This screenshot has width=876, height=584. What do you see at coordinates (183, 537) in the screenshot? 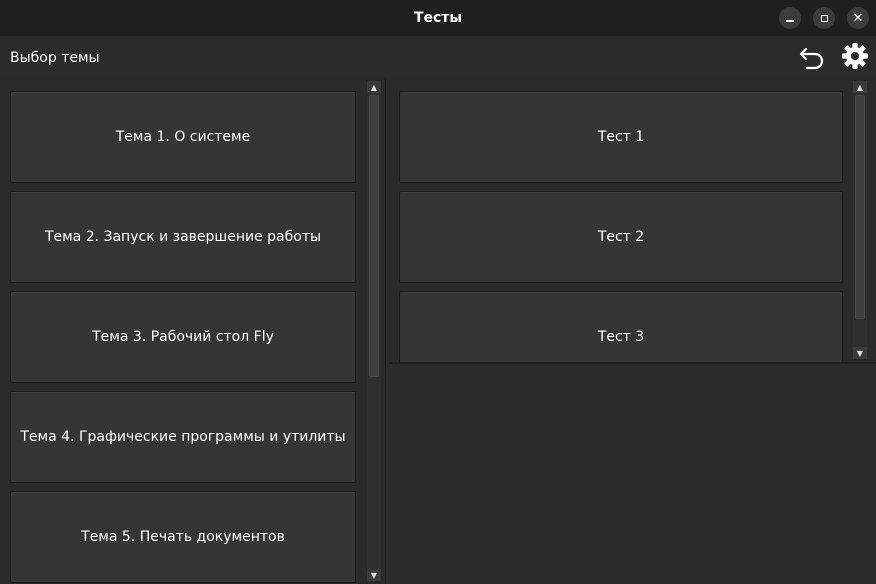
I see `topic-button-5: Тема 5. Печать документов` at bounding box center [183, 537].